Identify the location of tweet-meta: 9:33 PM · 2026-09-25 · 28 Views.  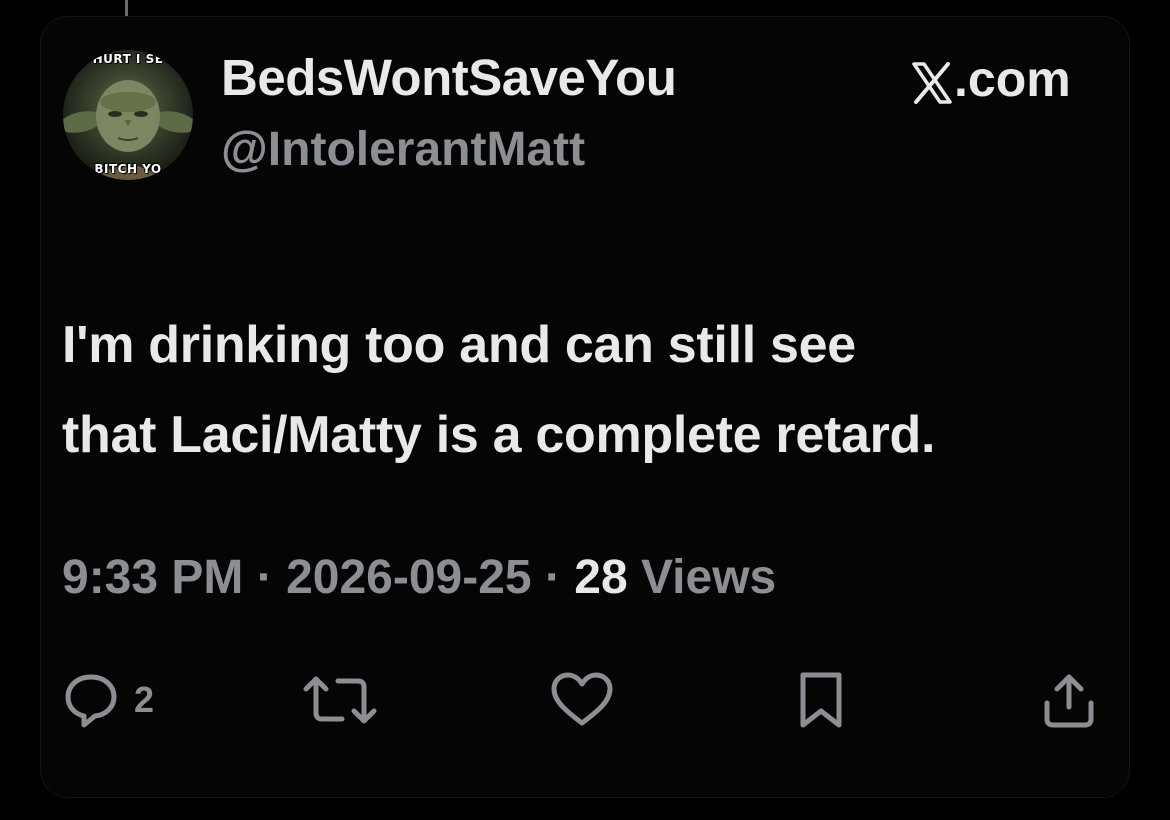
(419, 577).